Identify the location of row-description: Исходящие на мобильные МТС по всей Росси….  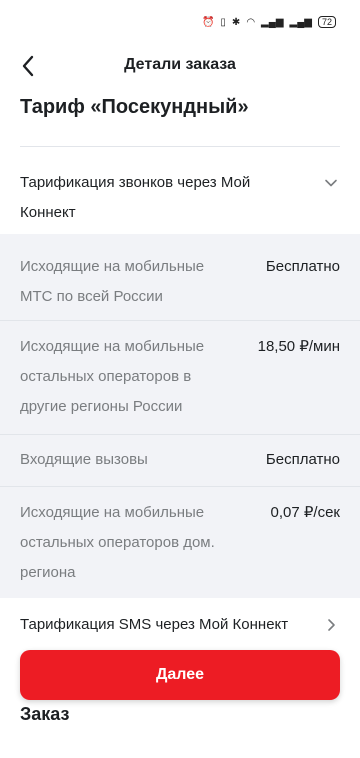
(112, 281).